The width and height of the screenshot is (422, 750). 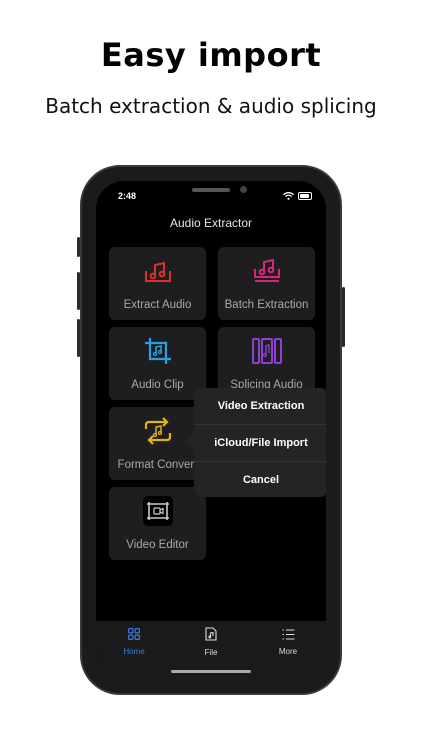 What do you see at coordinates (211, 106) in the screenshot?
I see `subheadline: Batch extraction & audio splicing` at bounding box center [211, 106].